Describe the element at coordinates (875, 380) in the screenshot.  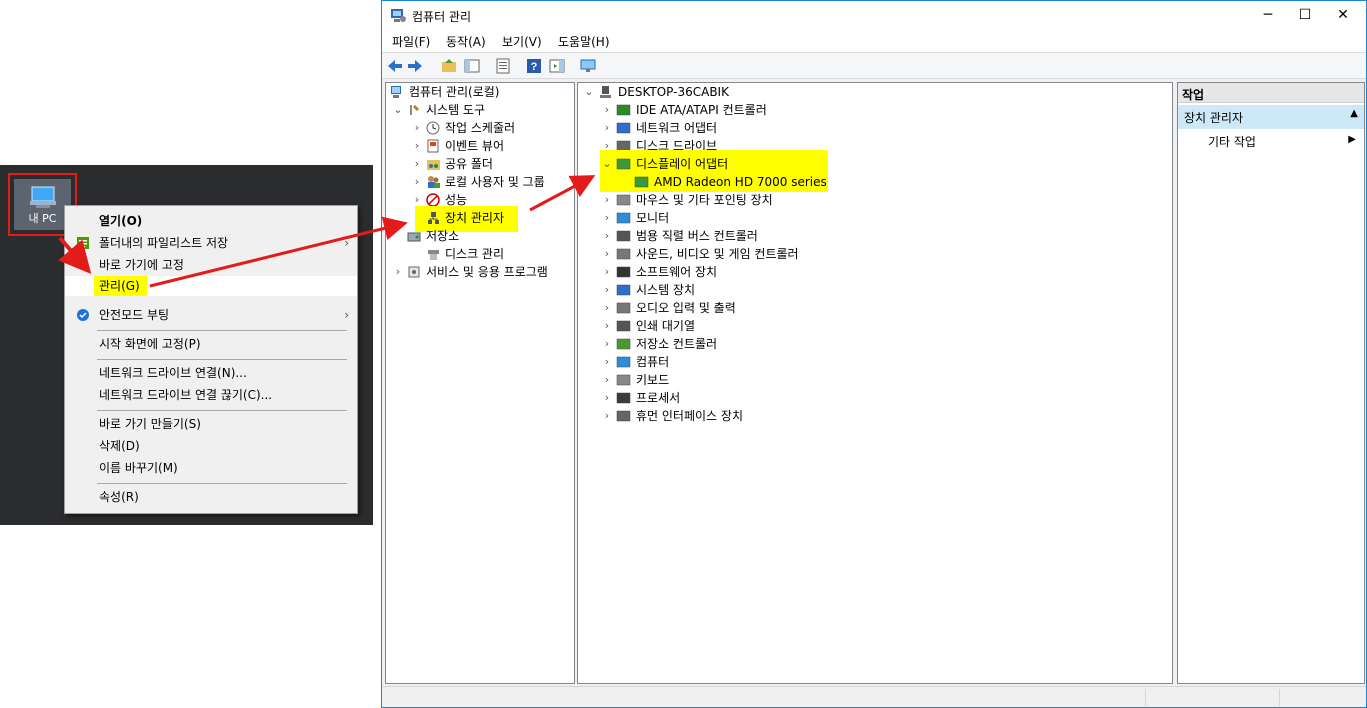
I see `device-category: › 키보드` at that location.